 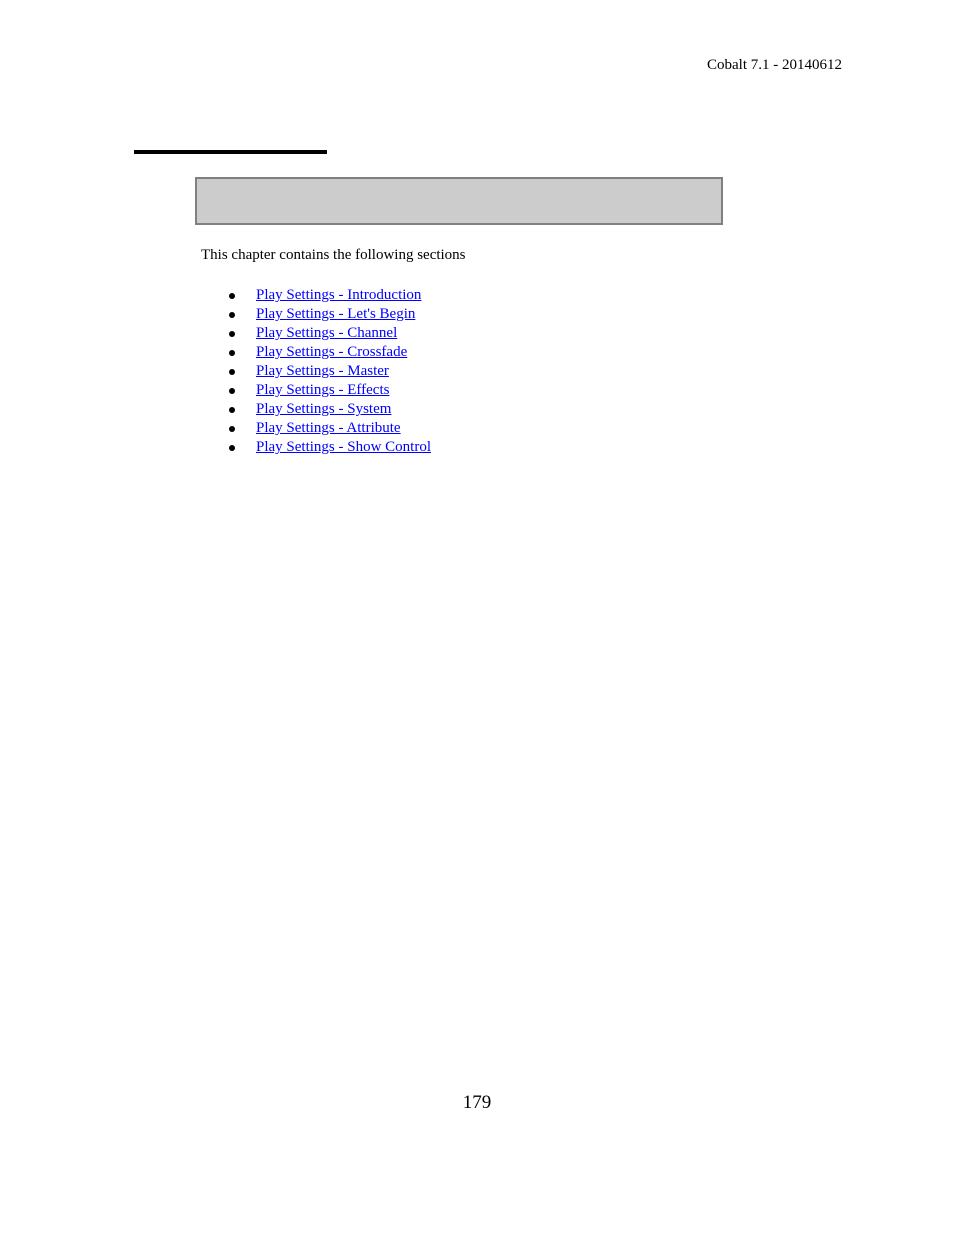 I want to click on section-link-lets-begin: Play Settings - Let's Begin, so click(x=335, y=314).